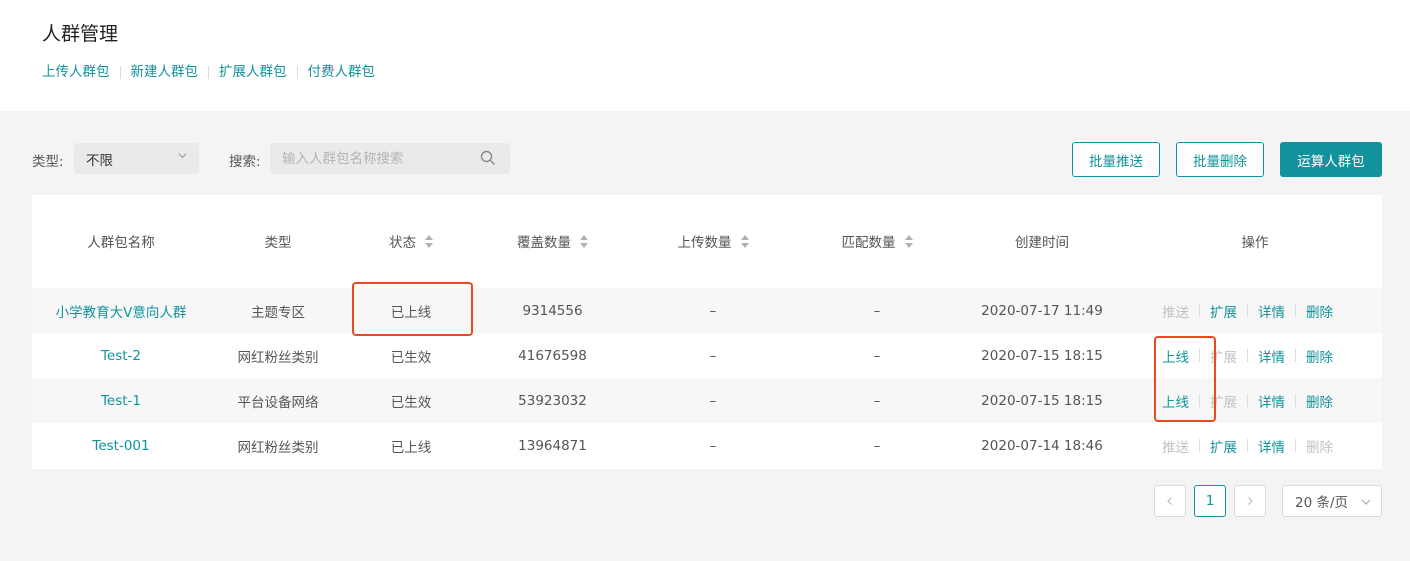 This screenshot has height=561, width=1410. I want to click on row-actions: 上线 扩展 详情 删除, so click(1272, 355).